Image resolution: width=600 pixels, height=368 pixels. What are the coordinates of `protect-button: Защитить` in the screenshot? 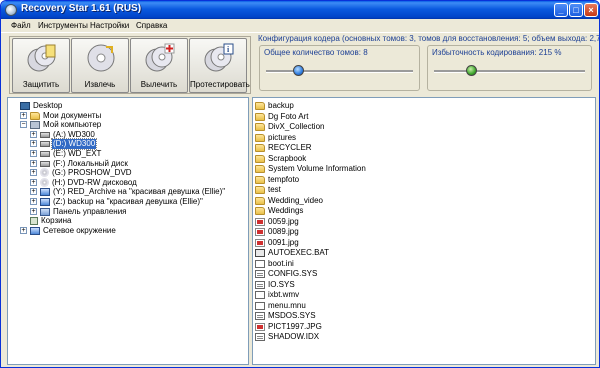 It's located at (41, 65).